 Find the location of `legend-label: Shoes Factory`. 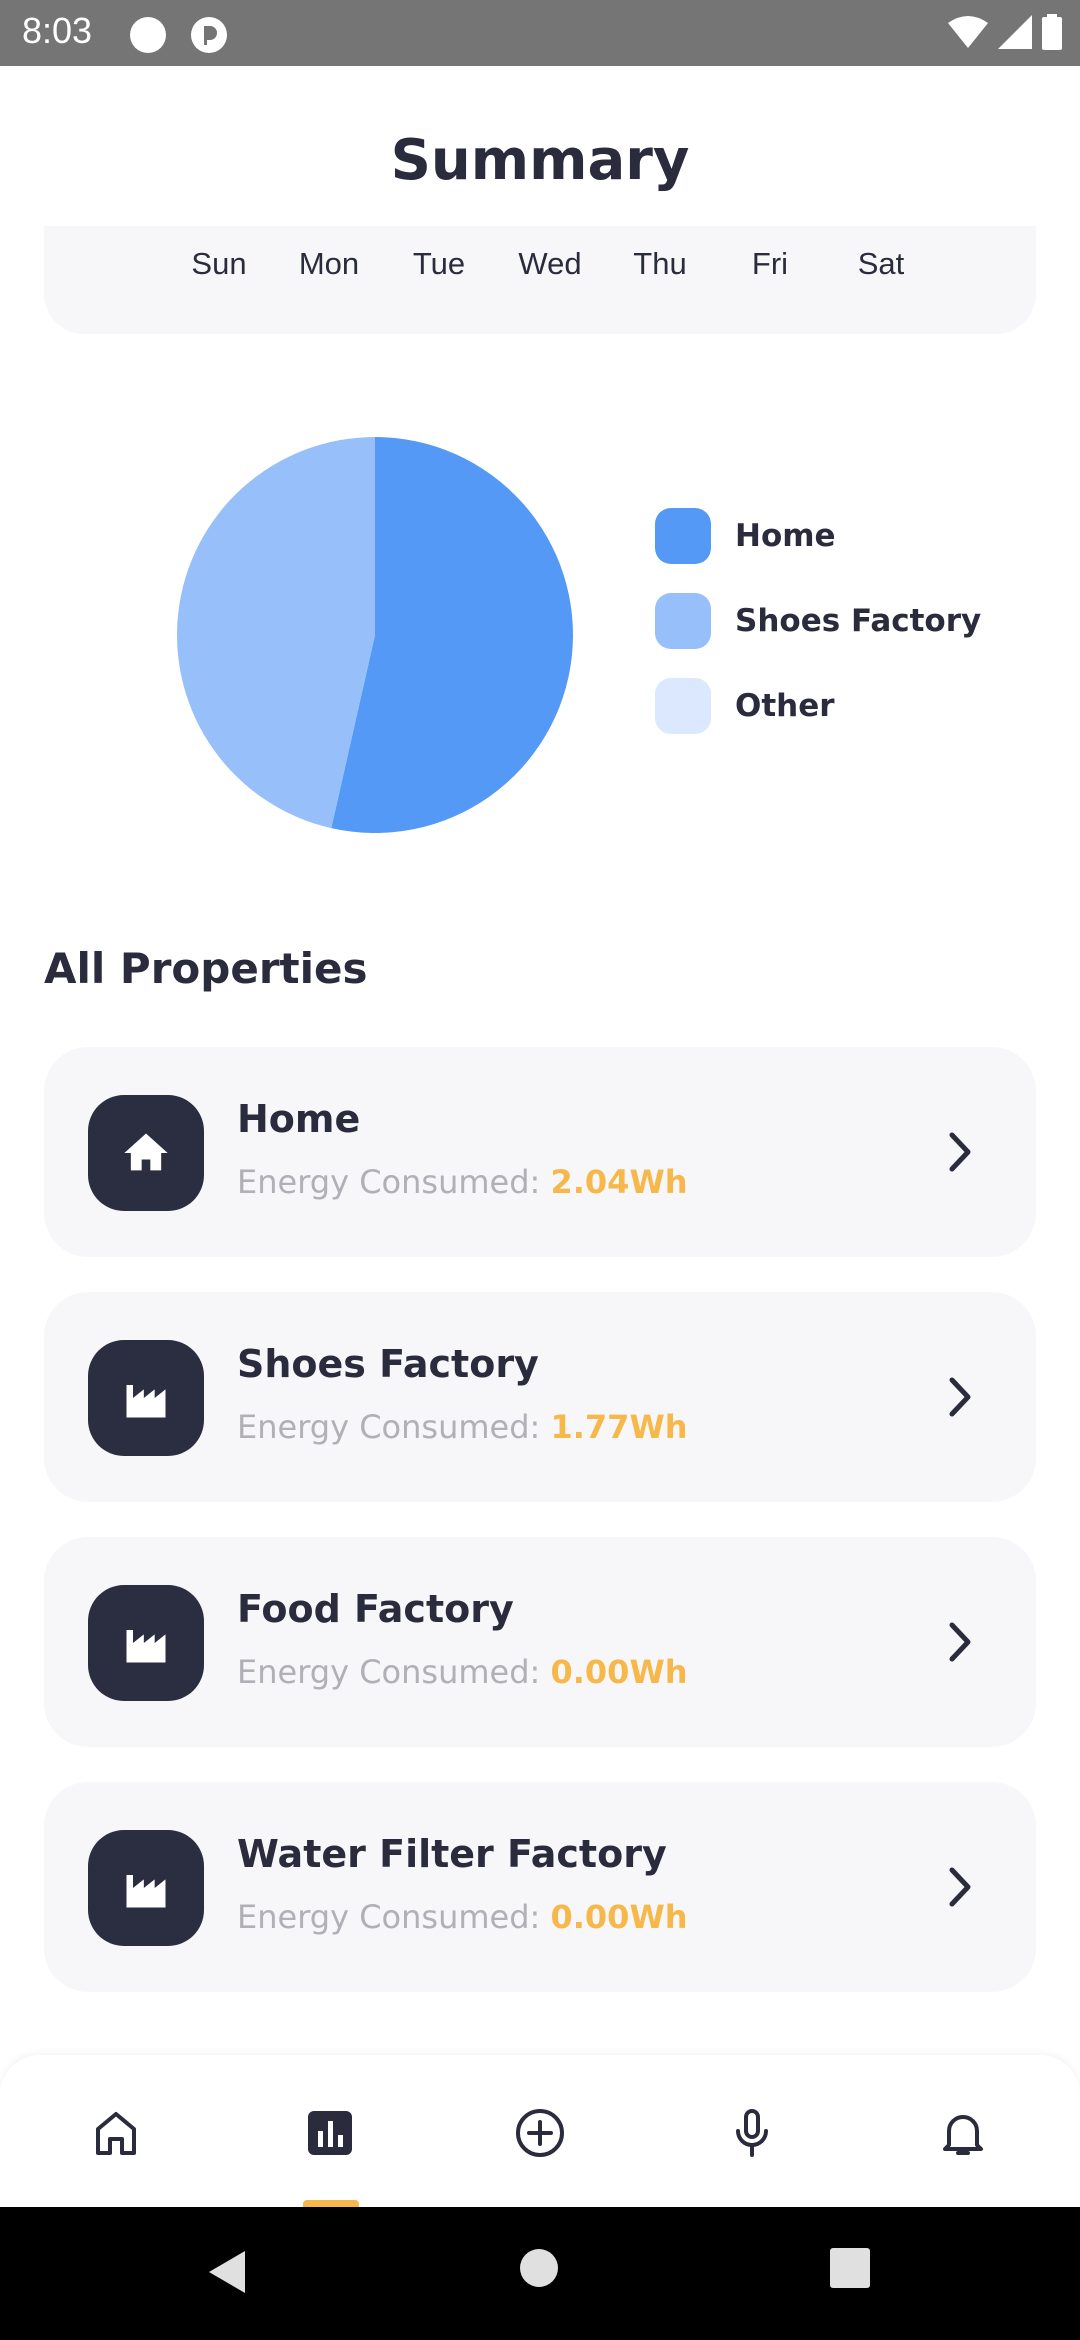

legend-label: Shoes Factory is located at coordinates (858, 621).